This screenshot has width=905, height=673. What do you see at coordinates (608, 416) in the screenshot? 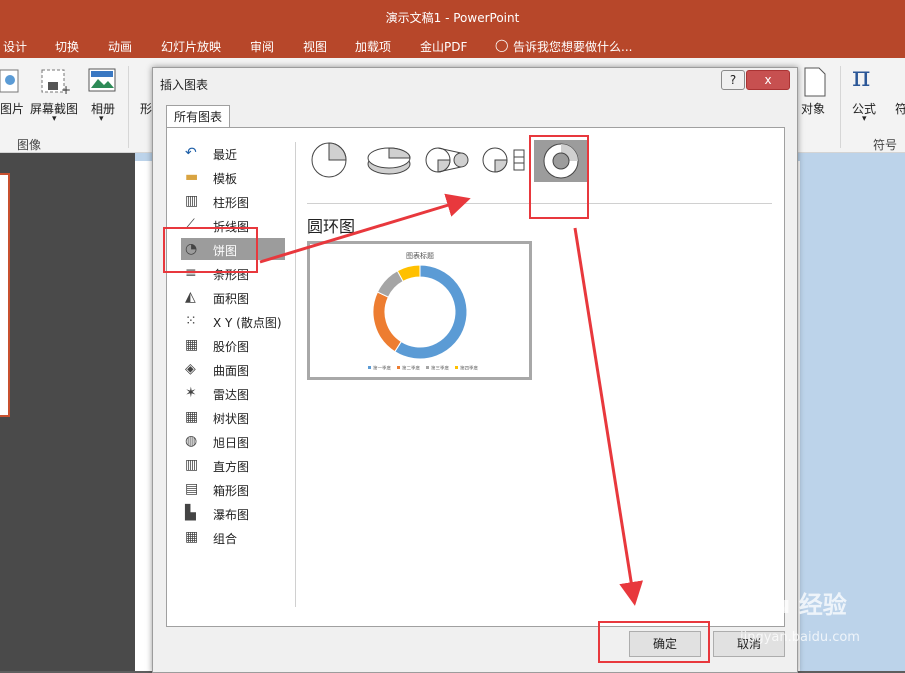
I see `arrow-to-ok` at bounding box center [608, 416].